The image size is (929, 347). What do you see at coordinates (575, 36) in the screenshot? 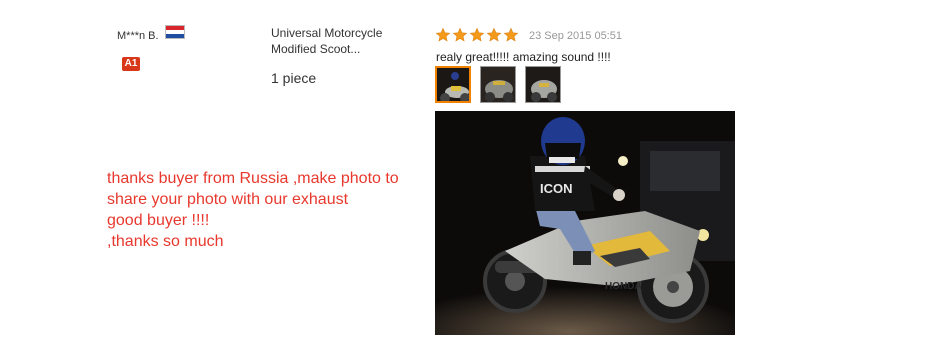
I see `review-date: 23 Sep 2015 05:51` at bounding box center [575, 36].